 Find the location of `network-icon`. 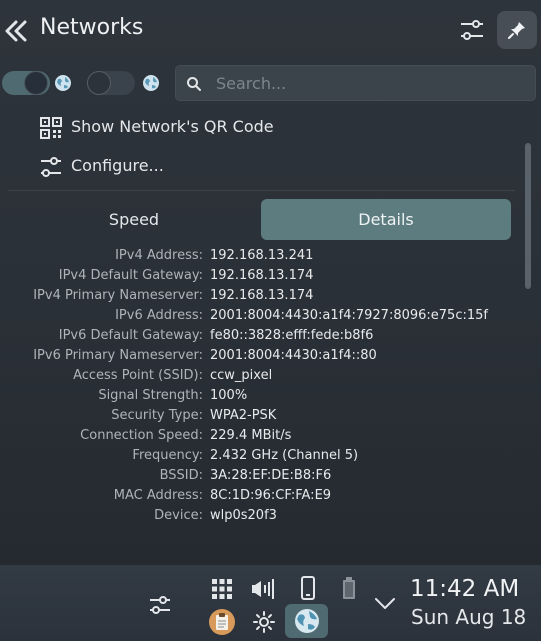

network-icon is located at coordinates (307, 621).